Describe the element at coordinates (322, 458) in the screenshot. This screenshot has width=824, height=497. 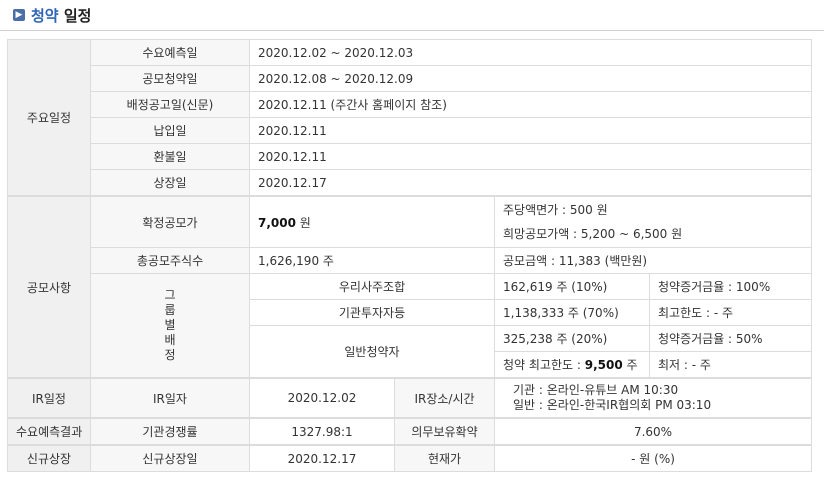
I see `listing-date-value: 2020.12.17` at that location.